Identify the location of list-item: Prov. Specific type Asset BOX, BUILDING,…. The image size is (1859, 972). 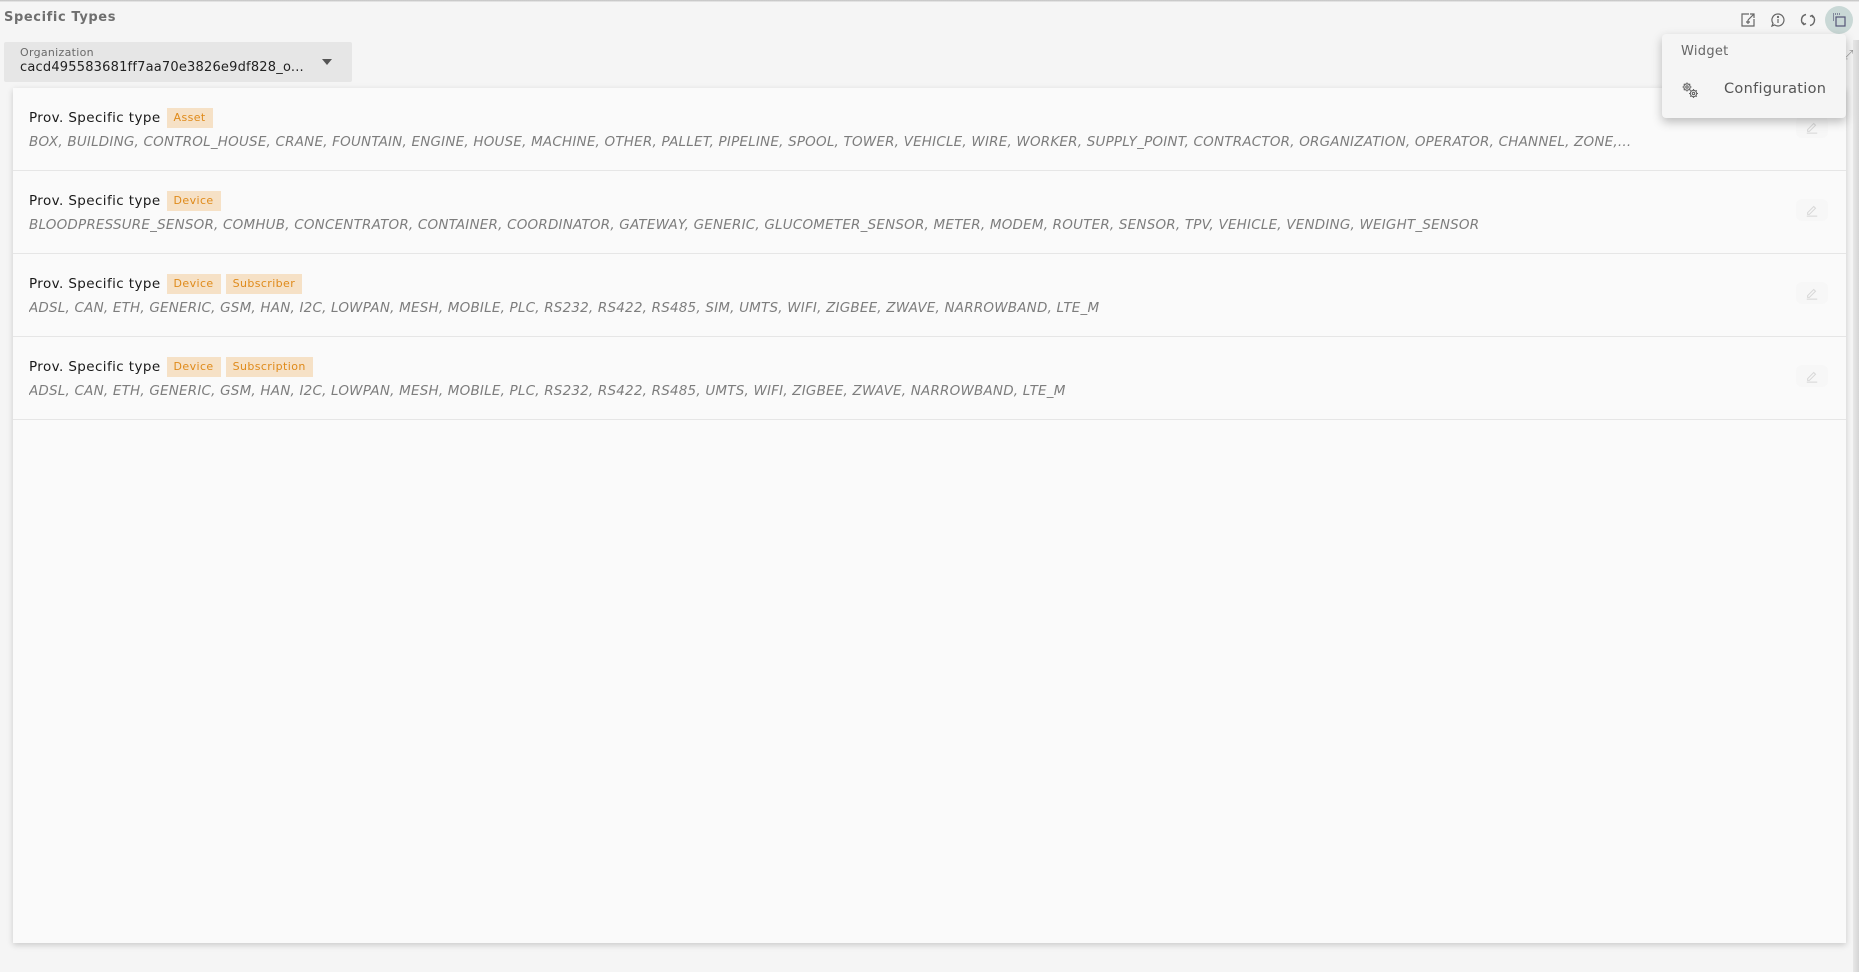
(929, 129).